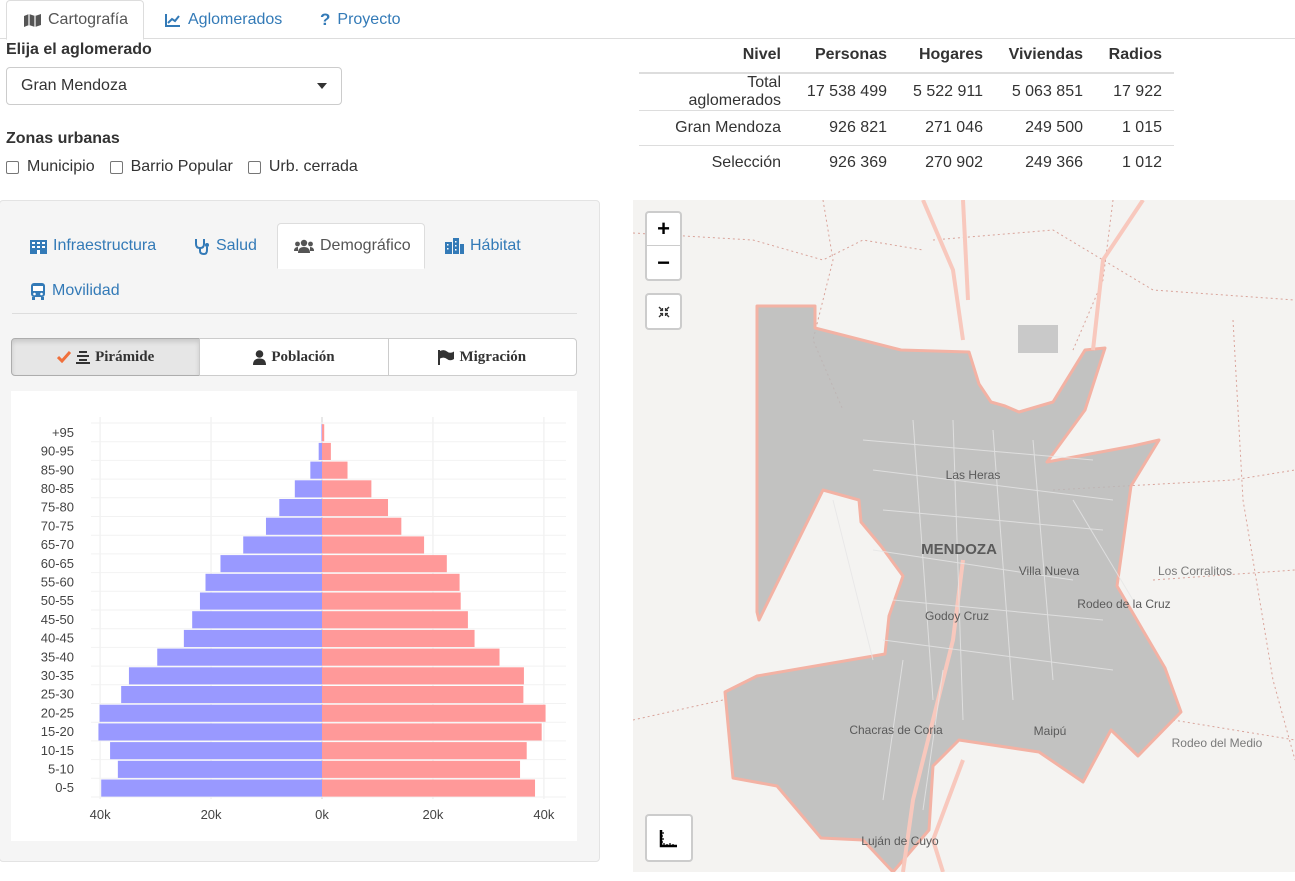 The height and width of the screenshot is (881, 1295). I want to click on building-icon, so click(38, 246).